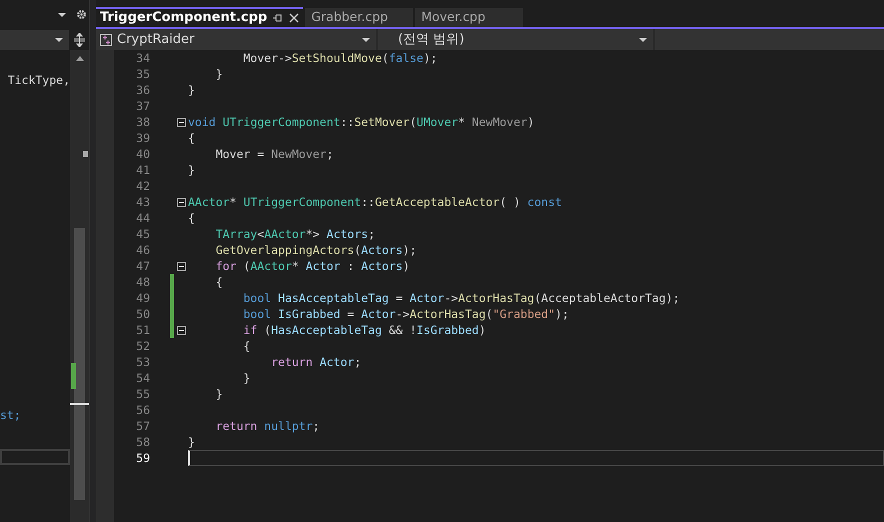 The width and height of the screenshot is (884, 522). I want to click on code-line: bool HasAcceptableTag = Actor->ActorHasTag(AcceptableActorTag);, so click(461, 298).